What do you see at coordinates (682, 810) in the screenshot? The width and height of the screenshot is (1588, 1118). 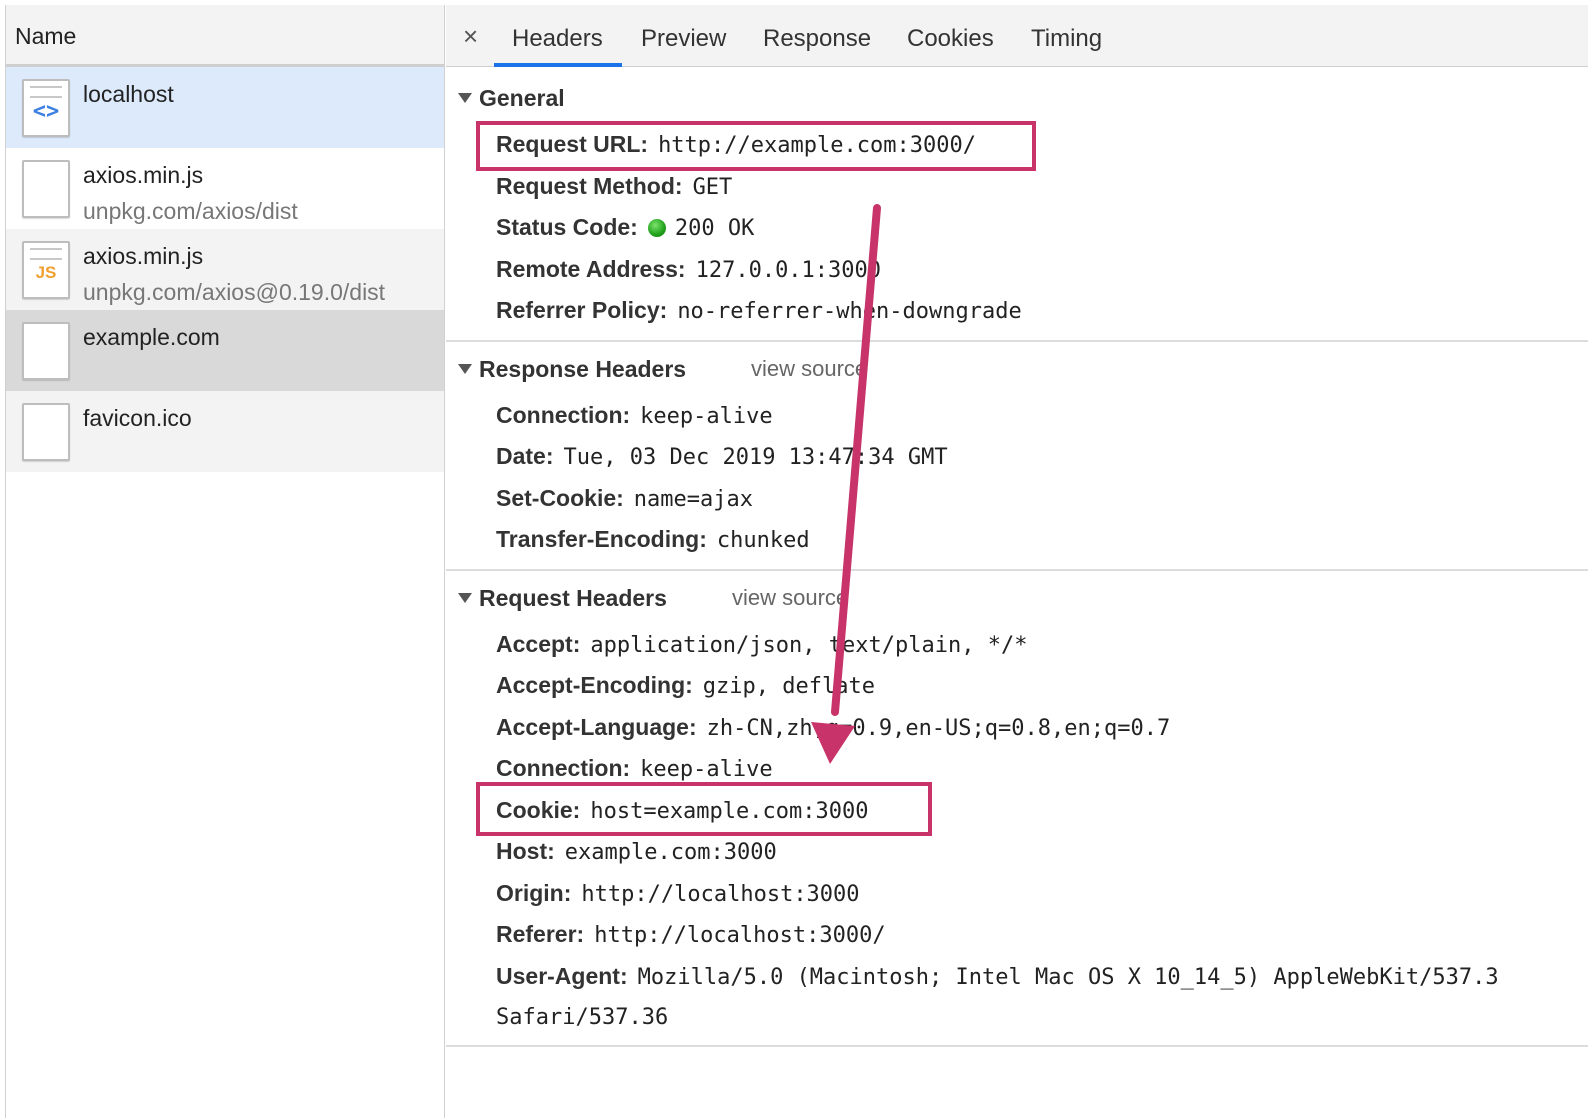 I see `header-row-cookie: Cookie: host=example.com:3000` at bounding box center [682, 810].